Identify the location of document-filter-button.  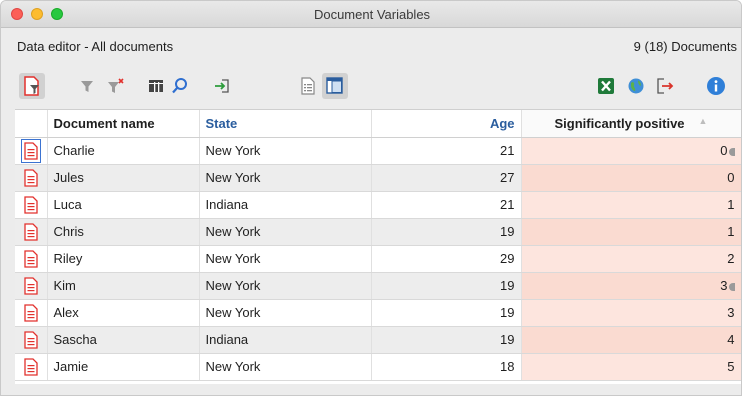
(32, 86).